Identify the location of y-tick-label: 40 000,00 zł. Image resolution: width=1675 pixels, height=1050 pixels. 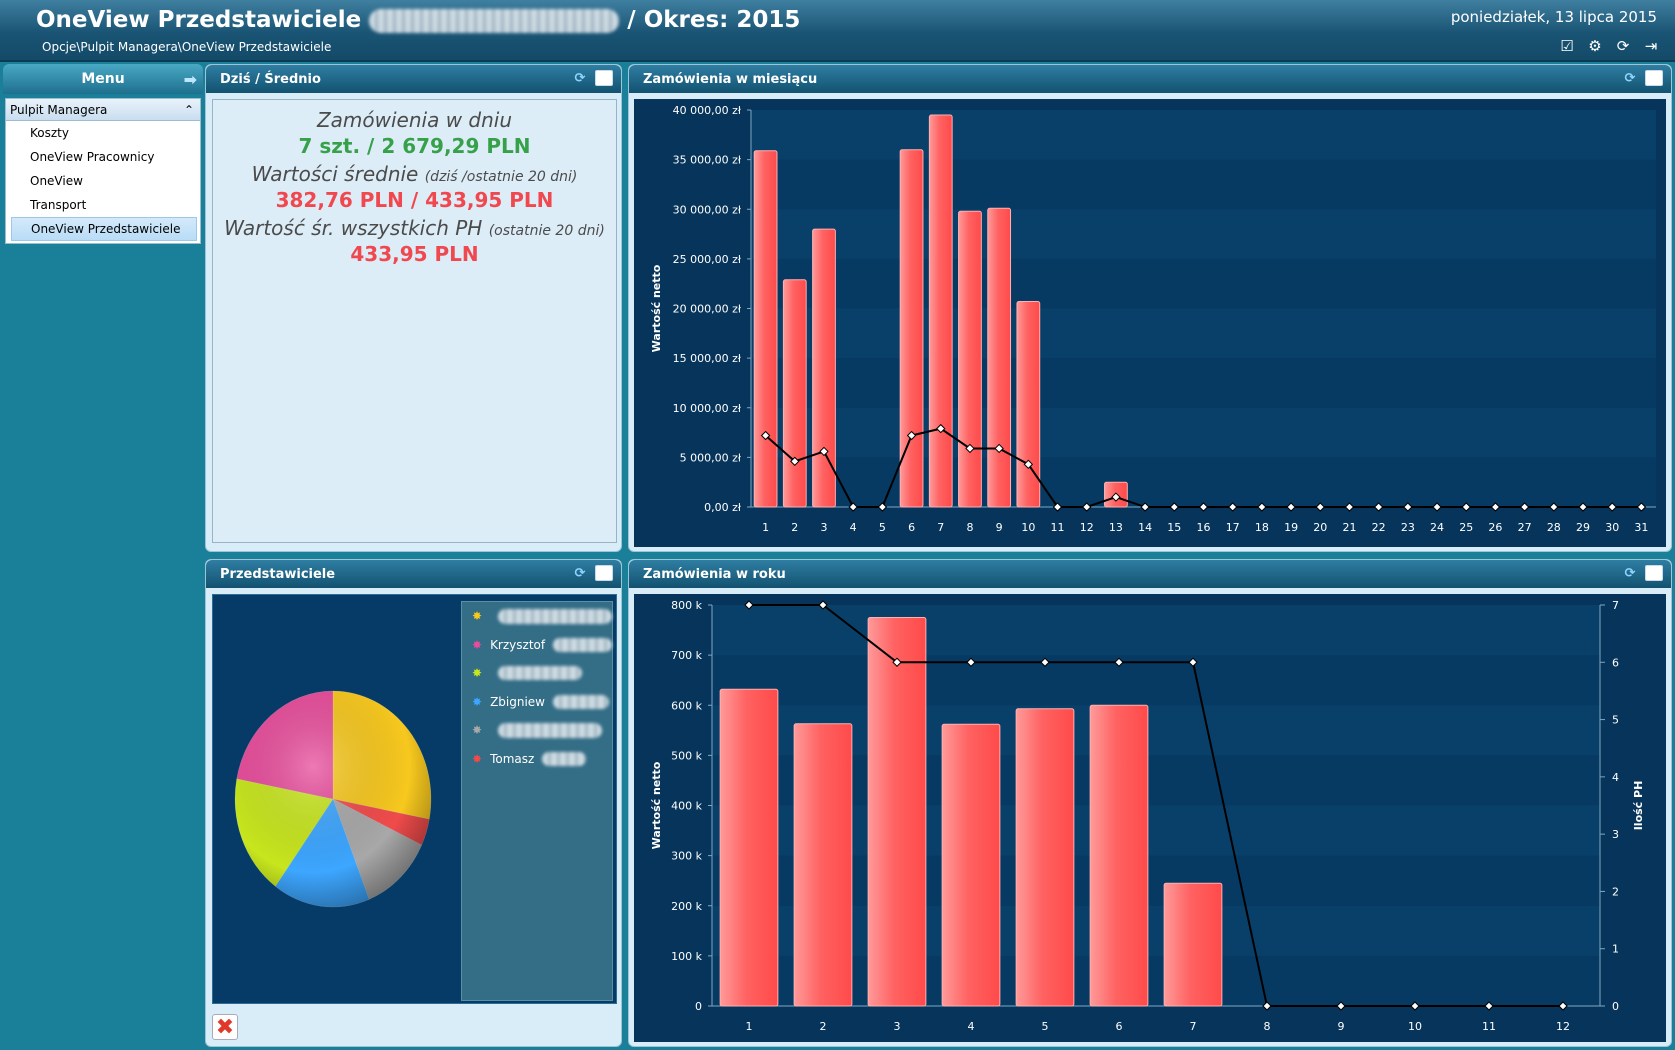
(707, 110).